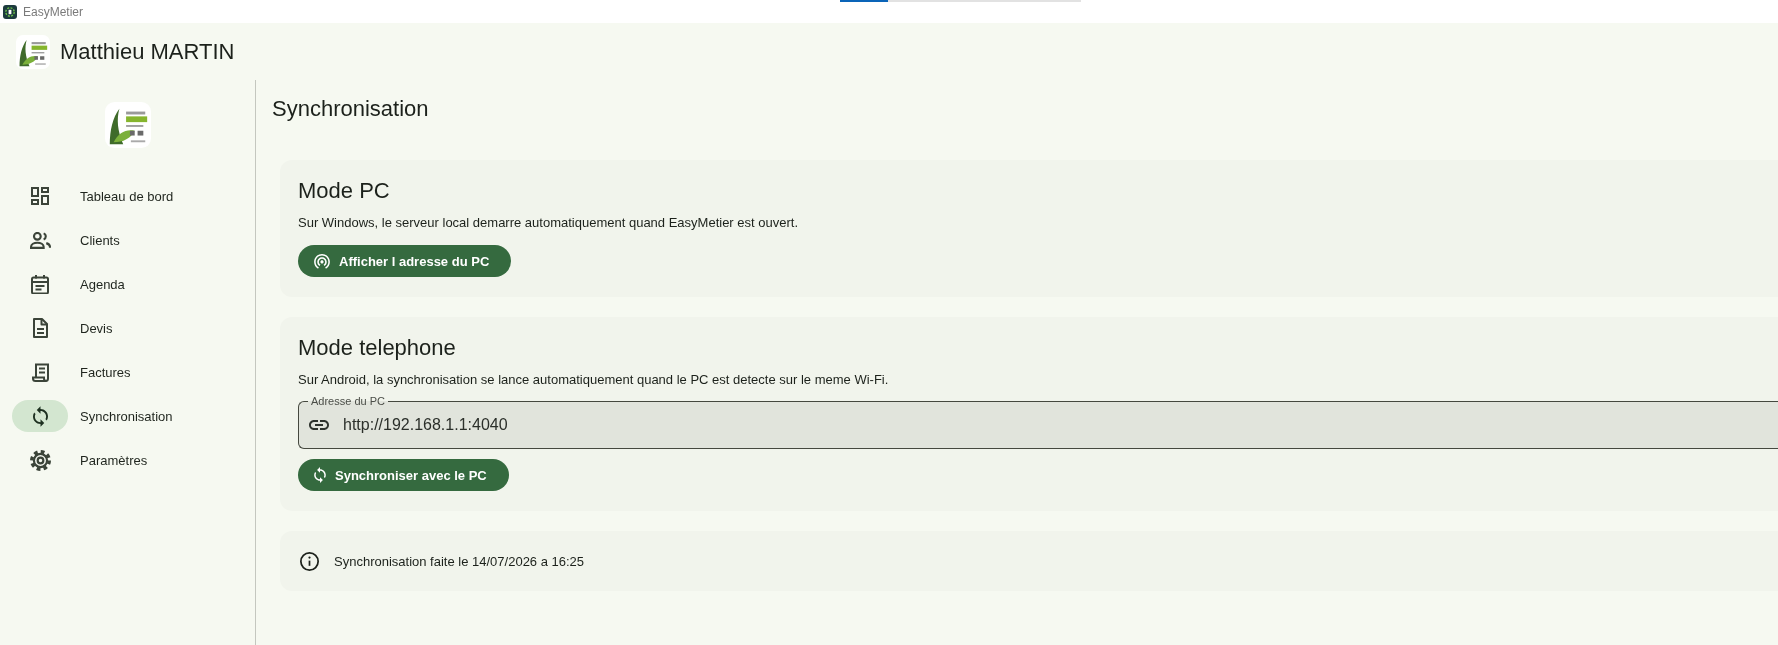 This screenshot has width=1778, height=645. Describe the element at coordinates (10, 11) in the screenshot. I see `app-icon` at that location.